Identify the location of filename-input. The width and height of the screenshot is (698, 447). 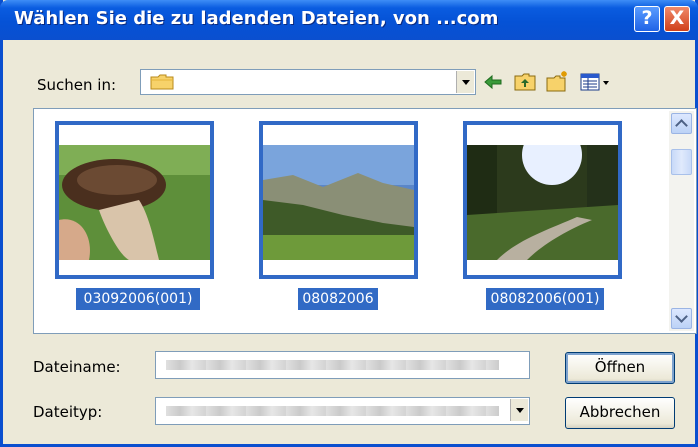
(342, 365).